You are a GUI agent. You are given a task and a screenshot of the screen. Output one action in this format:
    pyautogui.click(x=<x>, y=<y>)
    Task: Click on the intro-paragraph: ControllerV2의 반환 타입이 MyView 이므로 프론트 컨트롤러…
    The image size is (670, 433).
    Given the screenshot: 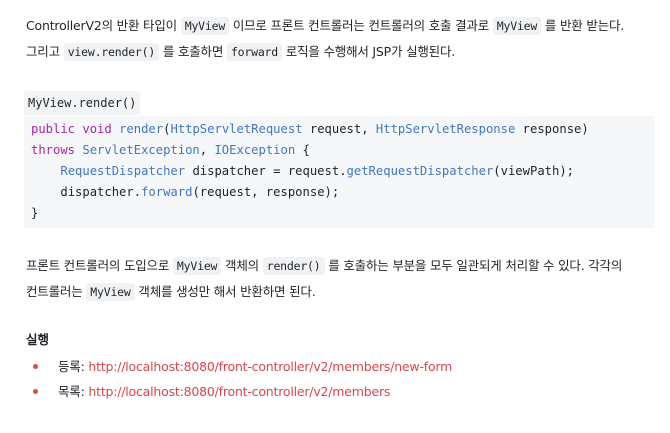 What is the action you would take?
    pyautogui.click(x=341, y=39)
    